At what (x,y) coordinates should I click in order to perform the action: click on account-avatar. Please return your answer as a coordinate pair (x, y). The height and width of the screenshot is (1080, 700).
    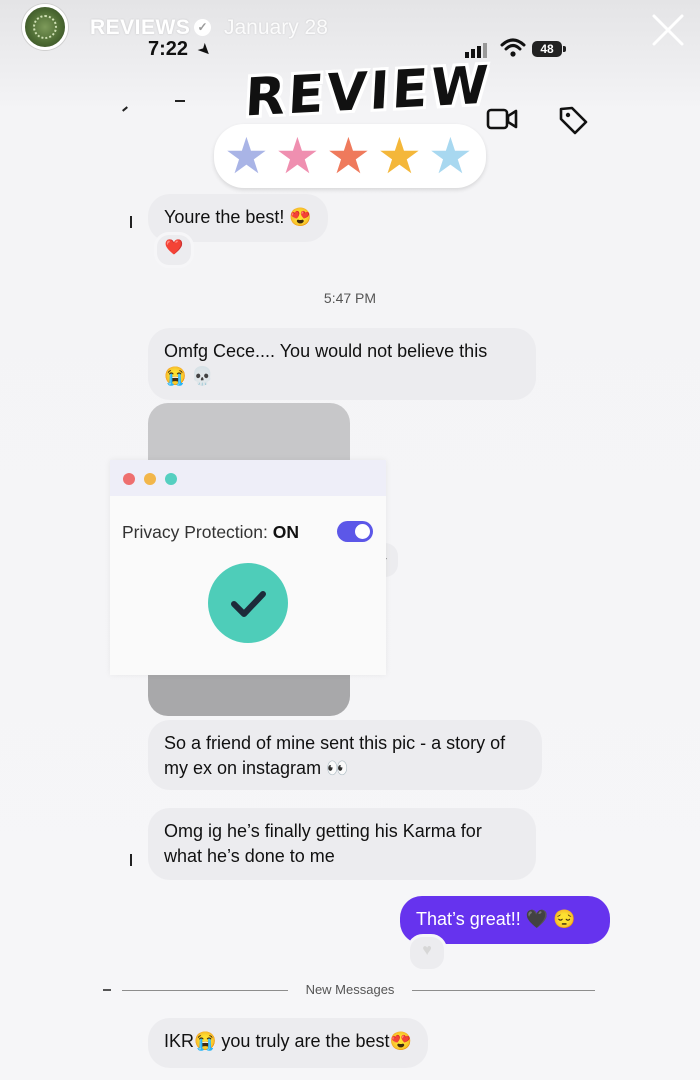
    Looking at the image, I should click on (45, 27).